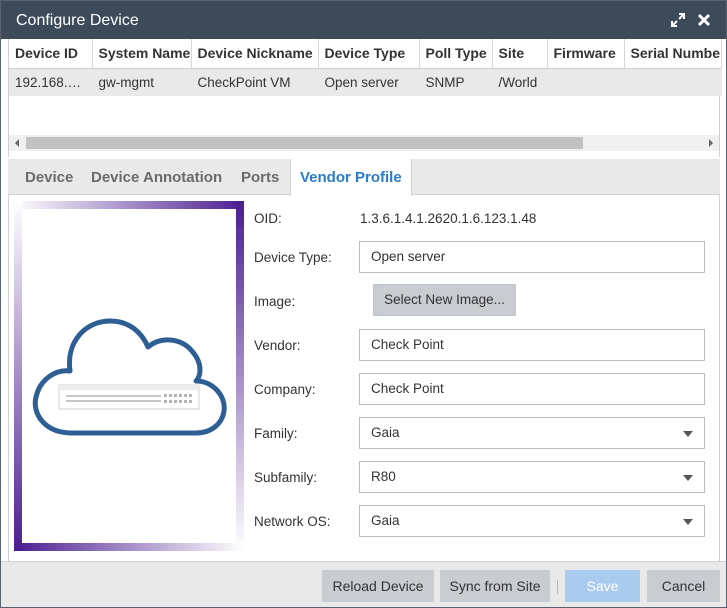  What do you see at coordinates (557, 587) in the screenshot?
I see `button-divider` at bounding box center [557, 587].